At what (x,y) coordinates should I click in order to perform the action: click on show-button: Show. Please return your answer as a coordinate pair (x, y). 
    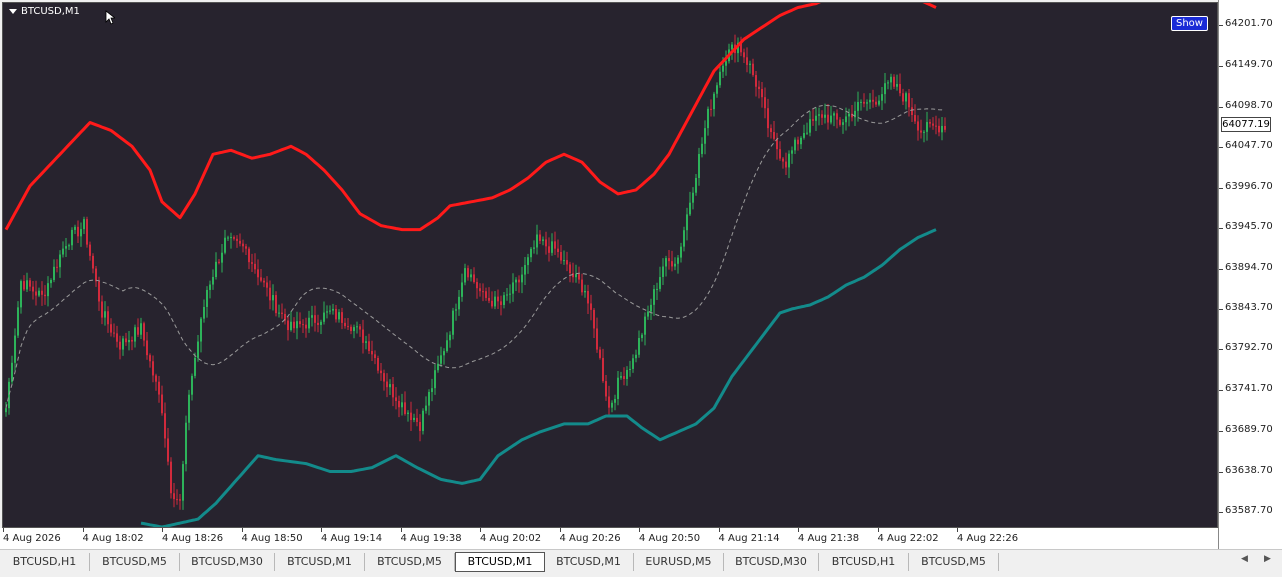
    Looking at the image, I should click on (1189, 23).